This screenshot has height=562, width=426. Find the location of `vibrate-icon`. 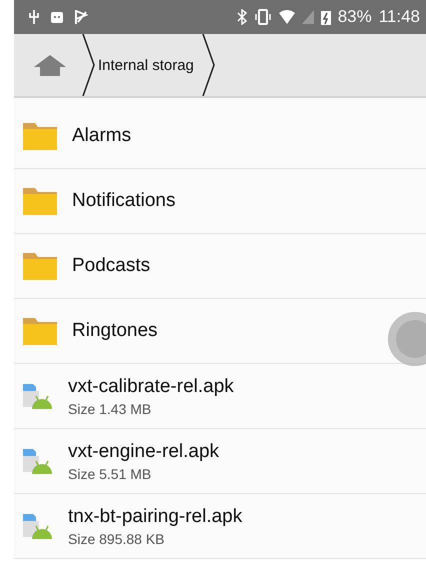

vibrate-icon is located at coordinates (263, 17).